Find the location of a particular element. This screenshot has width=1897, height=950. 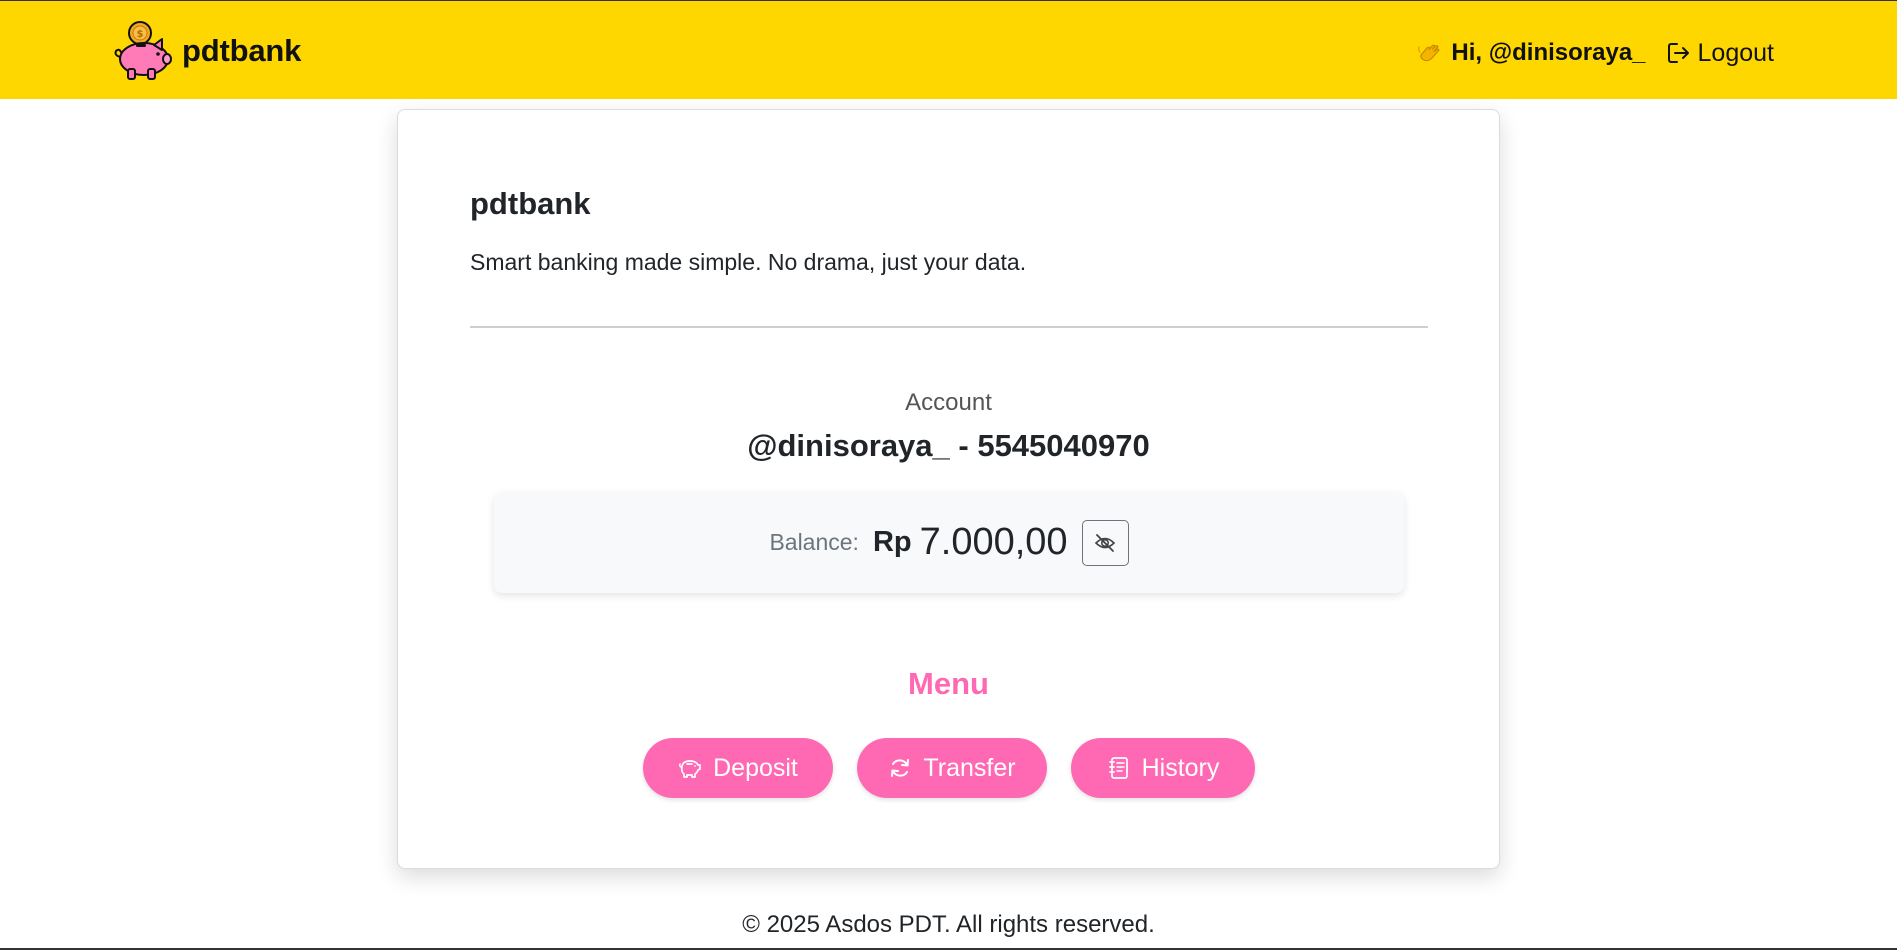

transfer-button: Transfer is located at coordinates (951, 768).